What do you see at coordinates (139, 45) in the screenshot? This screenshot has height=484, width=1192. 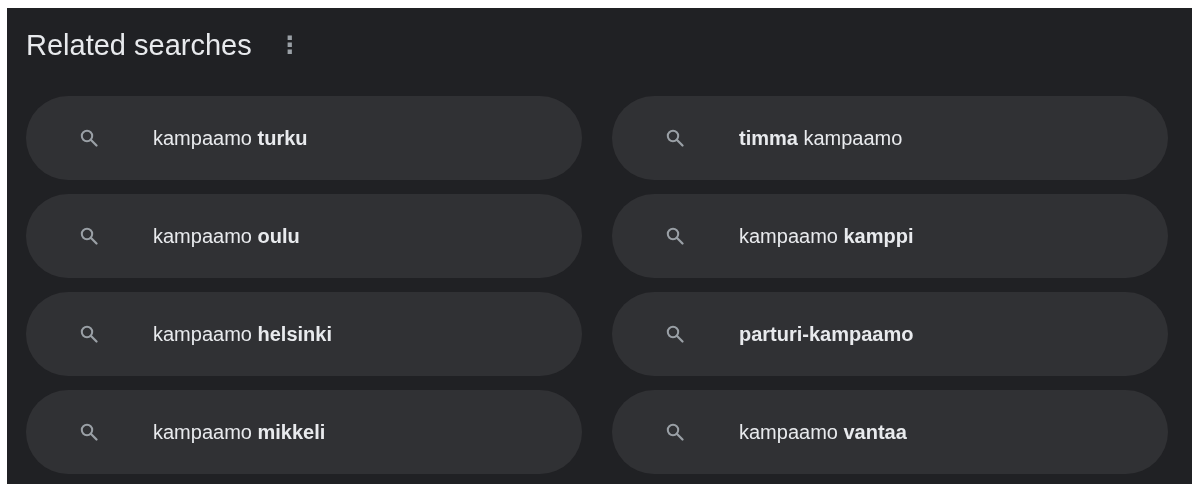 I see `section-title: Related searches` at bounding box center [139, 45].